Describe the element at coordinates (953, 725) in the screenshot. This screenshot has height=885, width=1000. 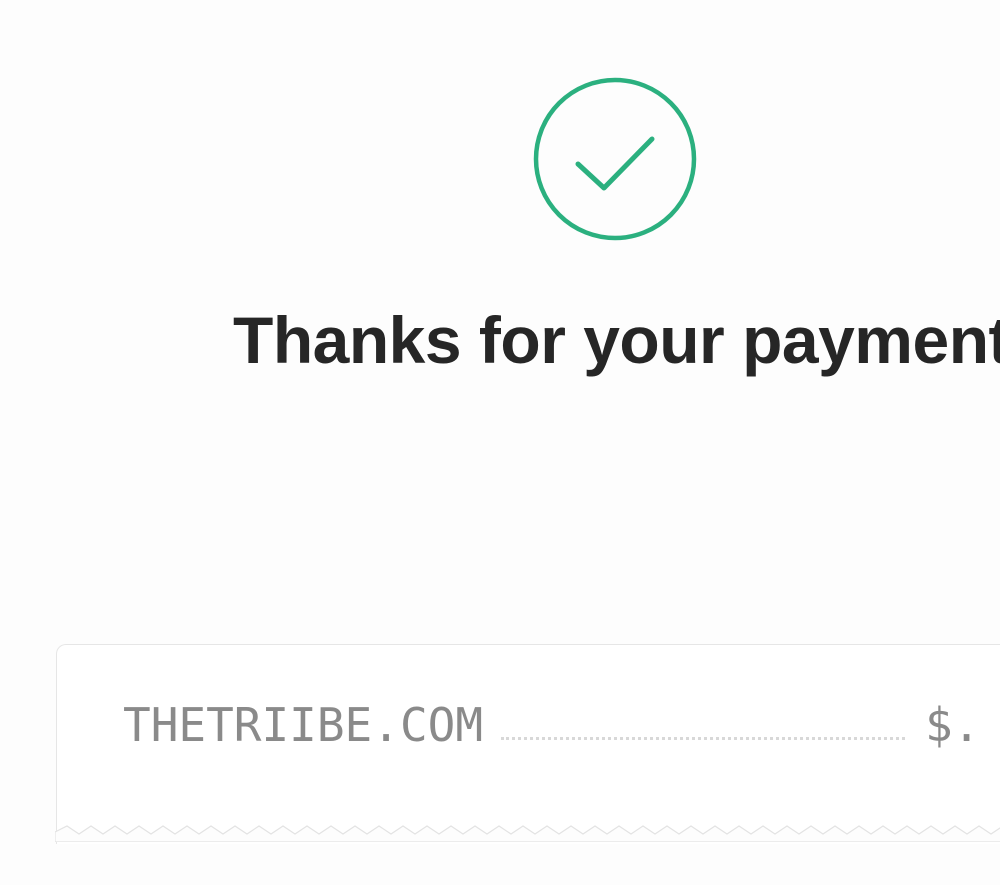
I see `amount-value: $.` at that location.